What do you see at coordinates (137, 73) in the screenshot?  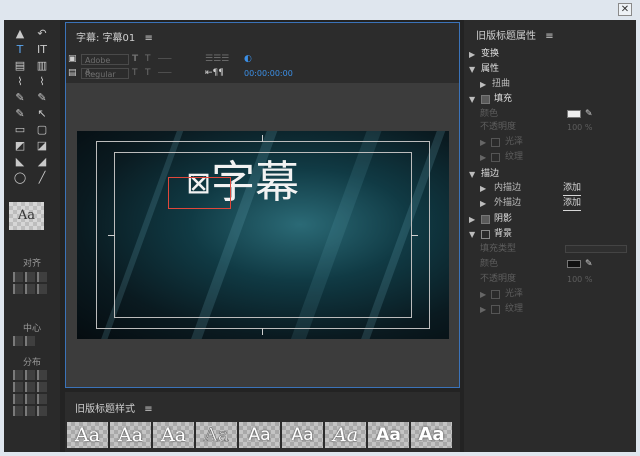 I see `size-icon: T` at bounding box center [137, 73].